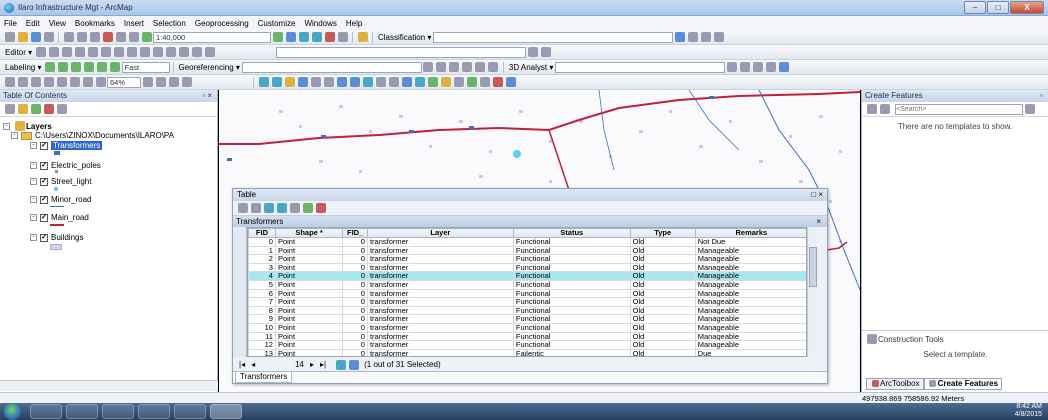 The height and width of the screenshot is (420, 1048). Describe the element at coordinates (320, 208) in the screenshot. I see `delete-selected-icon` at that location.